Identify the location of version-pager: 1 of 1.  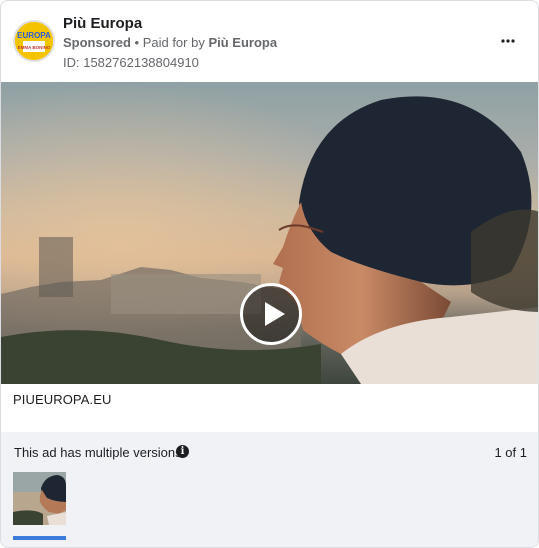
(510, 452).